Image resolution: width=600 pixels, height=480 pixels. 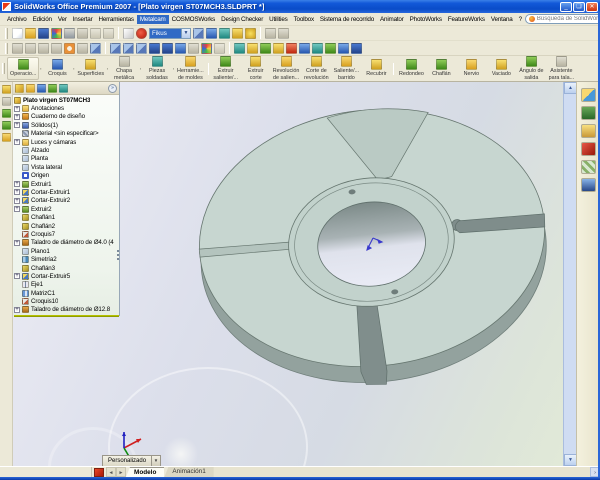 I want to click on motion-manager-icon, so click(x=99, y=472).